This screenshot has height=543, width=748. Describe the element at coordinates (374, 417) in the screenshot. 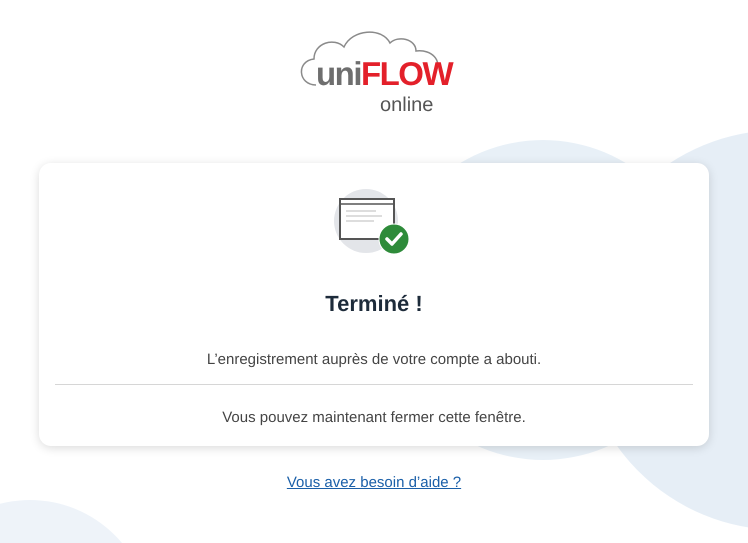

I see `close-window-note: Vous pouvez maintenant fermer cette fenêtre.` at that location.